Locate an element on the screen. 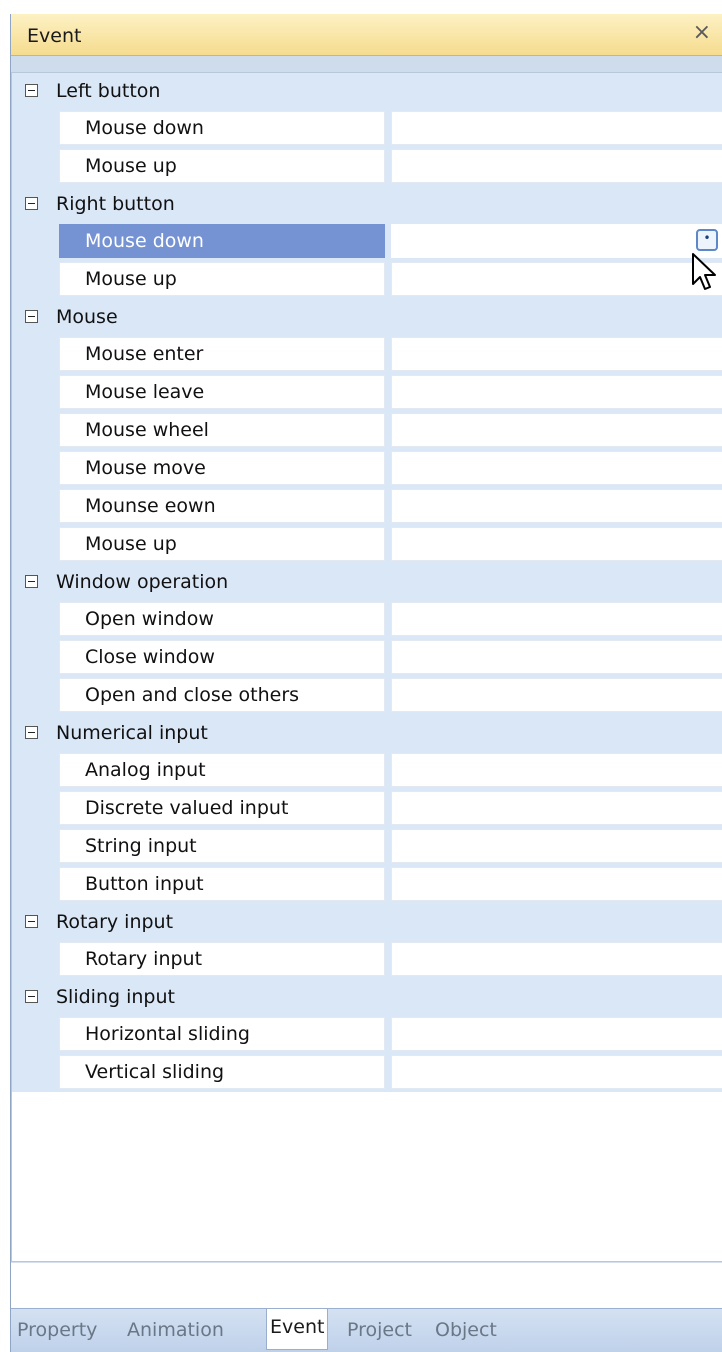 The height and width of the screenshot is (1352, 722). event-name-cell: Analog input is located at coordinates (222, 770).